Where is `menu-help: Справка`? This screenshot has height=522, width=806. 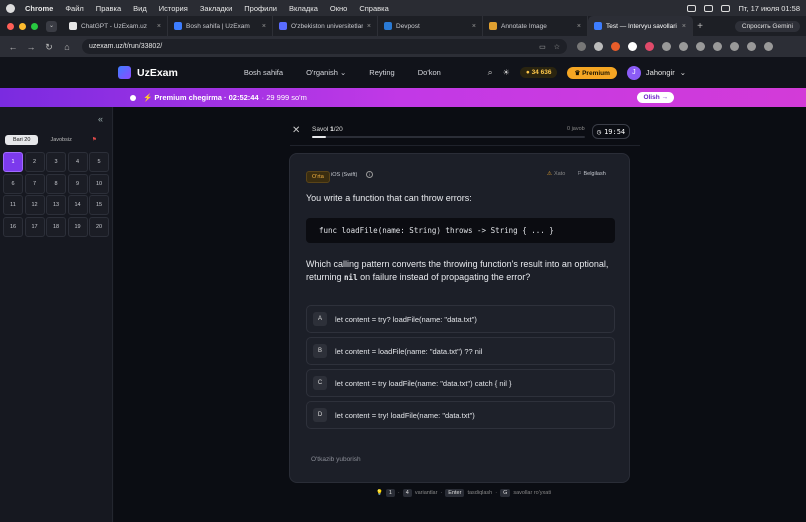 menu-help: Справка is located at coordinates (373, 8).